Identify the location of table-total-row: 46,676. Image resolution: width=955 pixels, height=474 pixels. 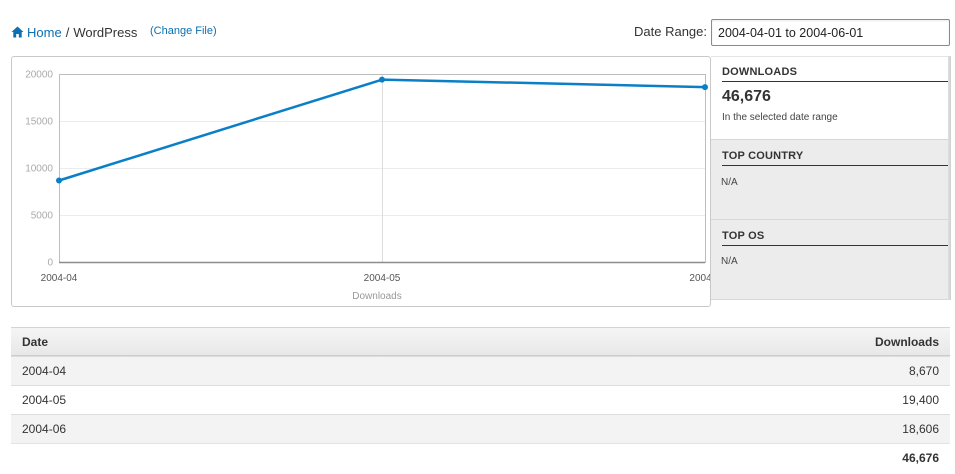
(480, 457).